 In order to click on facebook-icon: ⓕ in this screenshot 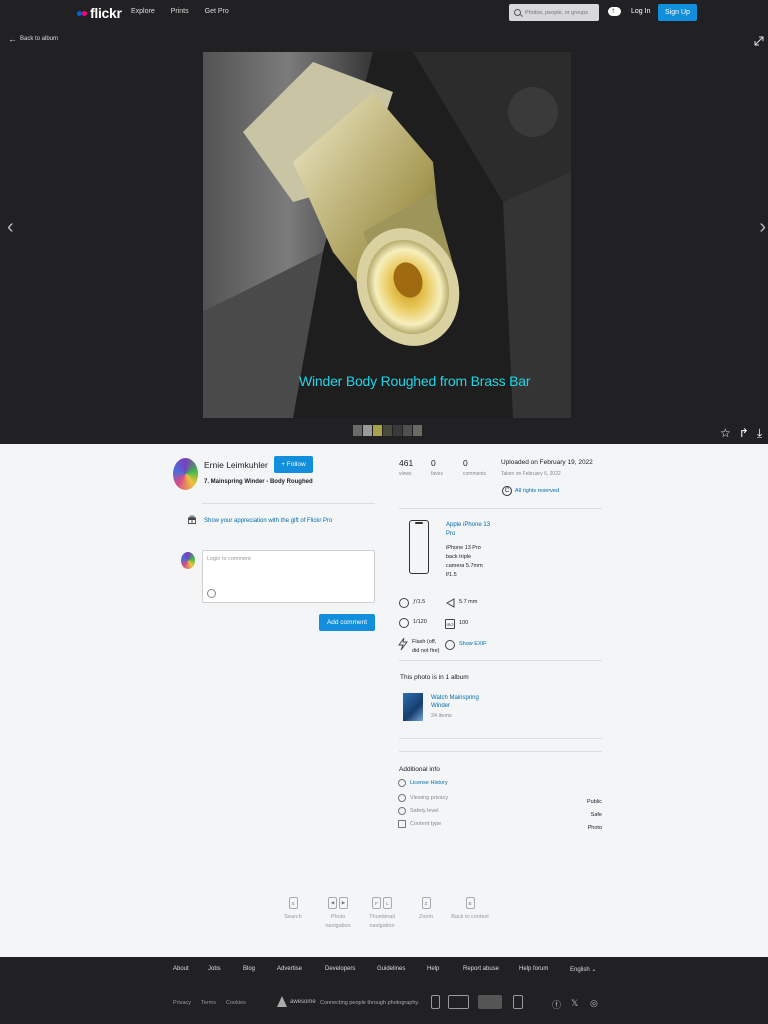, I will do `click(556, 1004)`.